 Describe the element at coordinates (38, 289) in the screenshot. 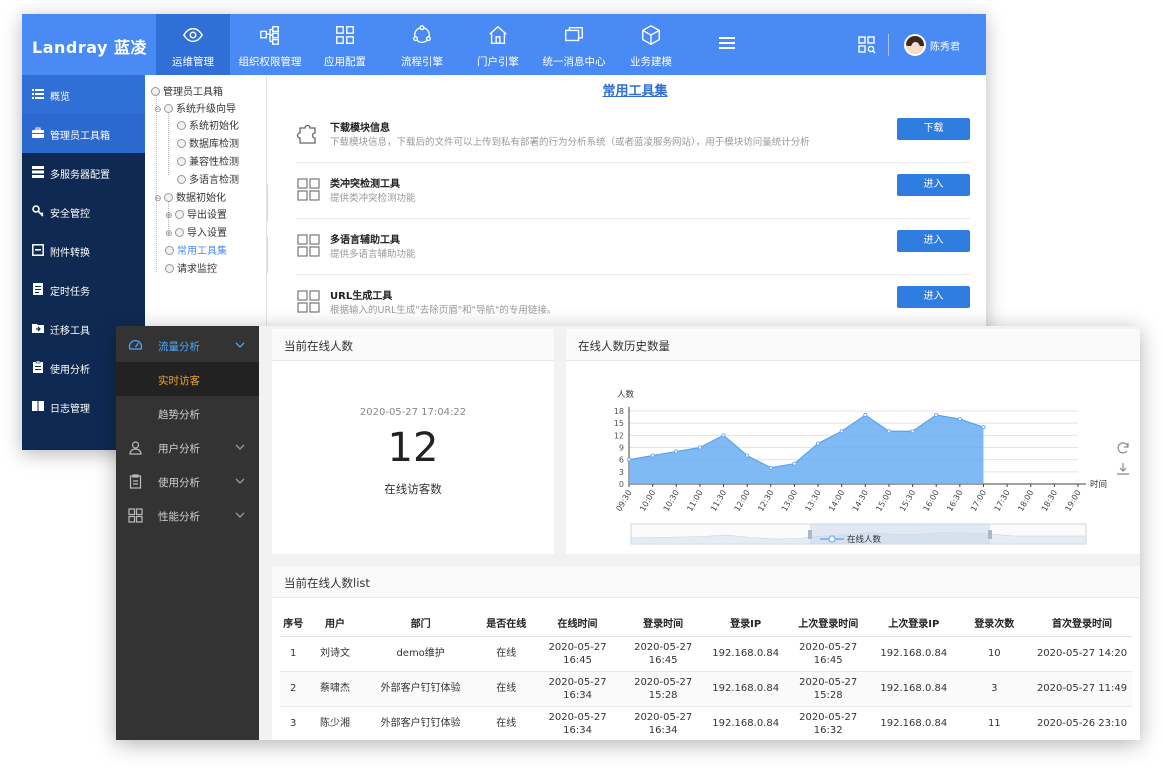

I see `schedule-icon` at that location.